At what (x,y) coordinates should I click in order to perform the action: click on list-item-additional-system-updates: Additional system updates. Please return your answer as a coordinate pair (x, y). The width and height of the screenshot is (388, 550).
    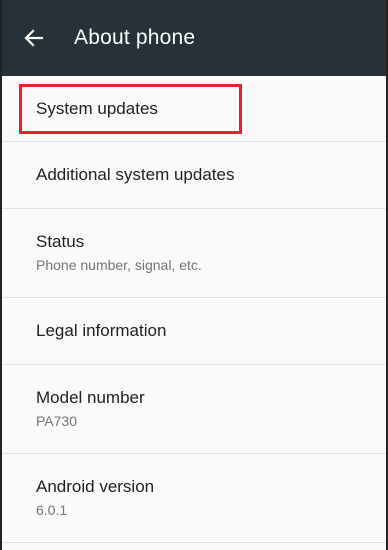
    Looking at the image, I should click on (194, 175).